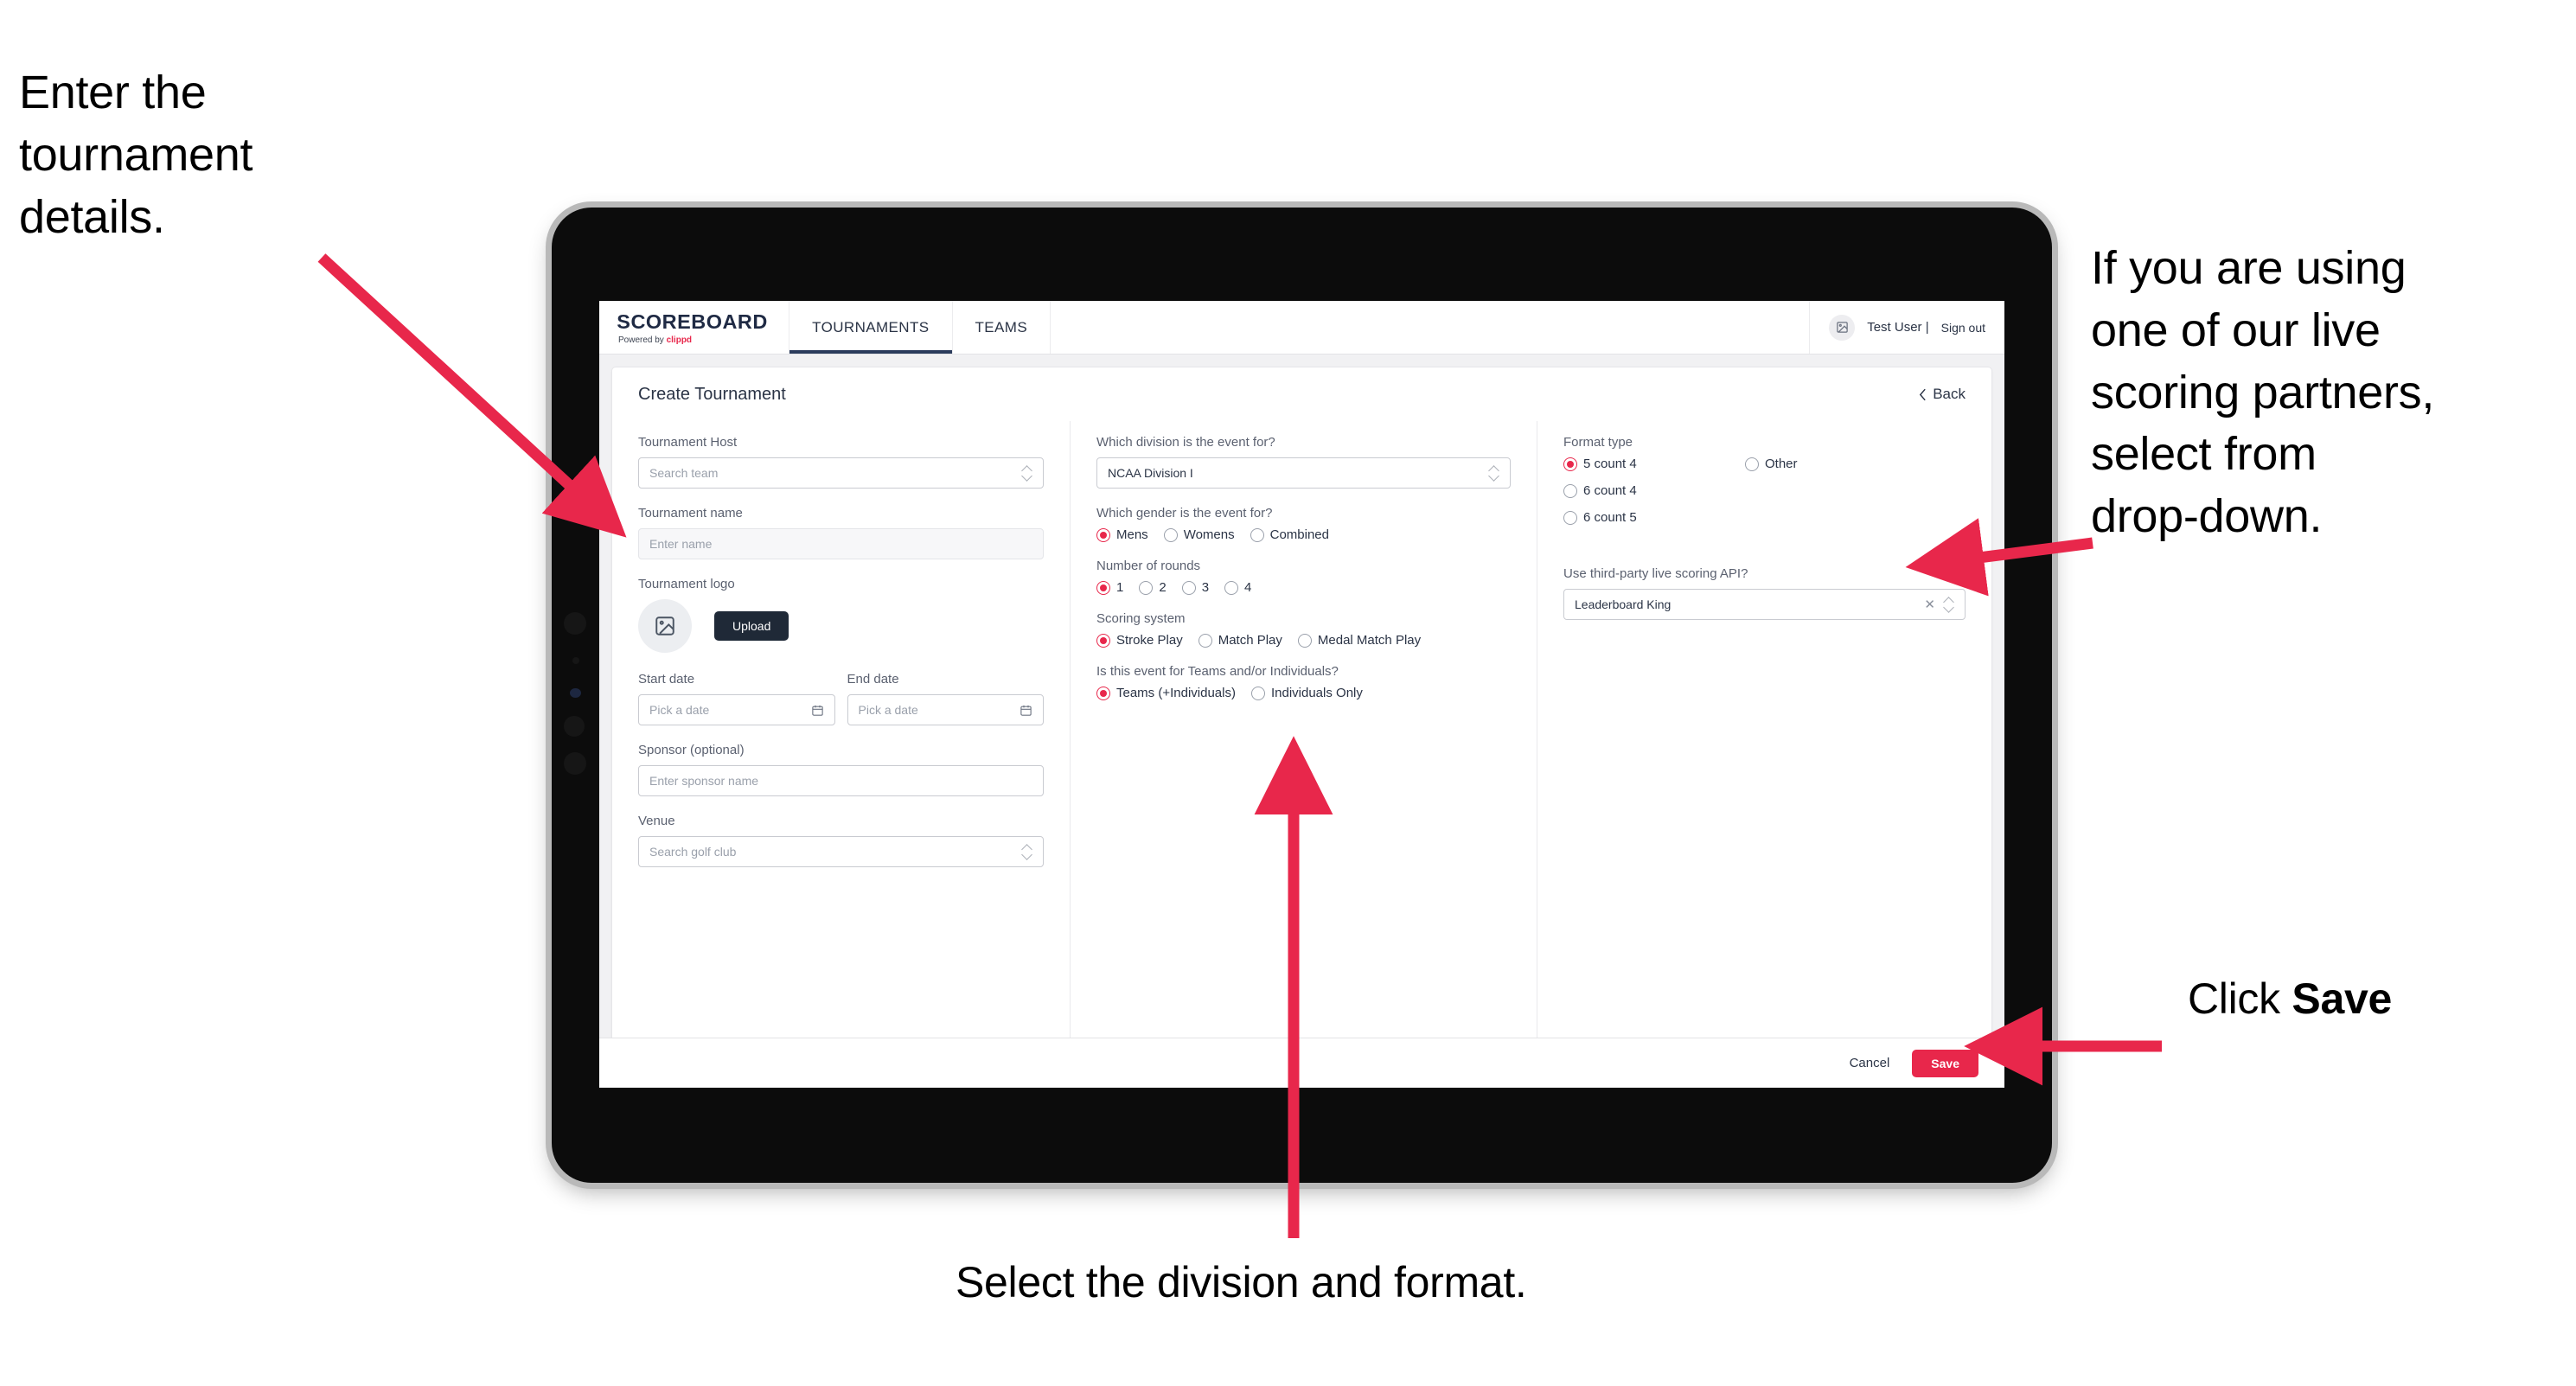  Describe the element at coordinates (1151, 473) in the screenshot. I see `division-value: NCAA Division I` at that location.